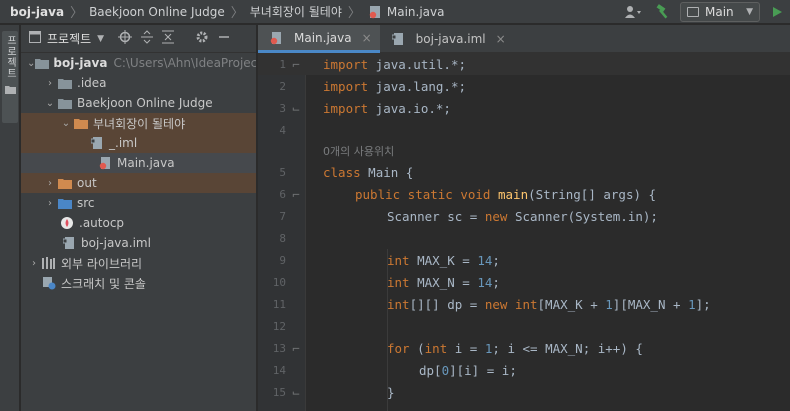 The height and width of the screenshot is (411, 790). What do you see at coordinates (415, 11) in the screenshot?
I see `breadcrumb-file-label: Main.java` at bounding box center [415, 11].